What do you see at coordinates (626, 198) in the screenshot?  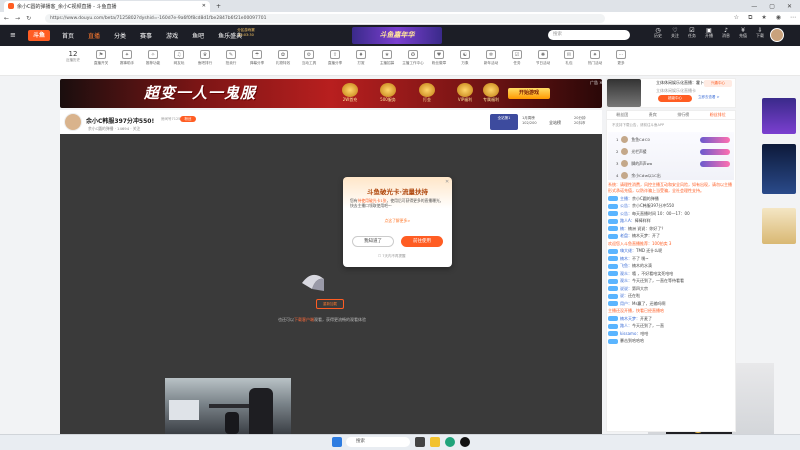 I see `chat-username: 主播：` at bounding box center [626, 198].